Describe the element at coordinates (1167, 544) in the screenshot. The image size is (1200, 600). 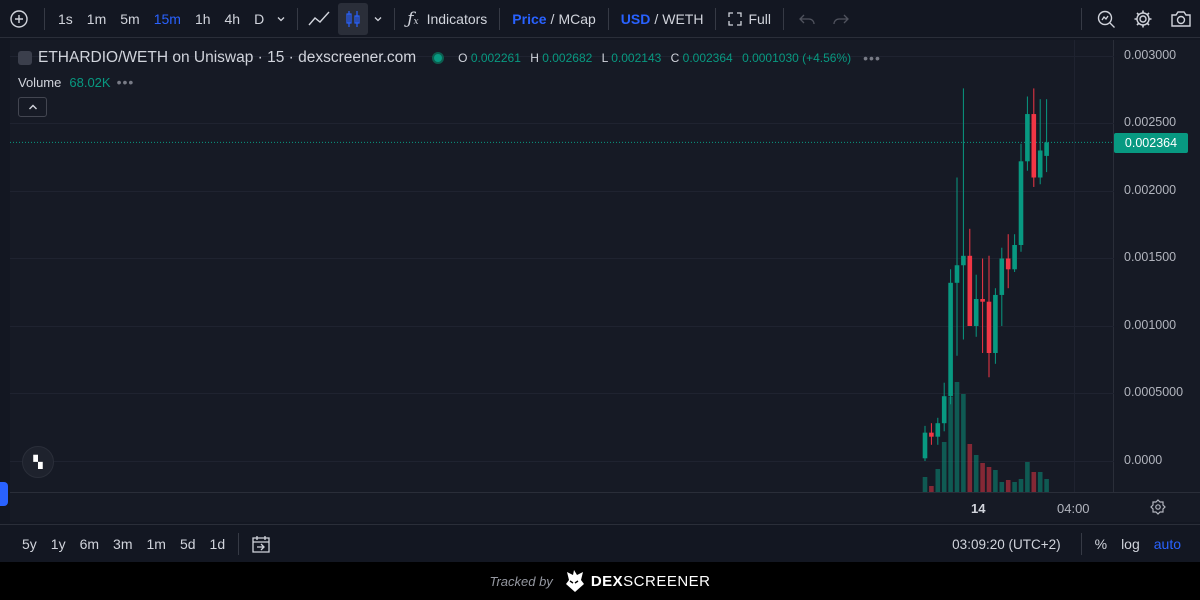
I see `auto-scale-toggle: auto` at that location.